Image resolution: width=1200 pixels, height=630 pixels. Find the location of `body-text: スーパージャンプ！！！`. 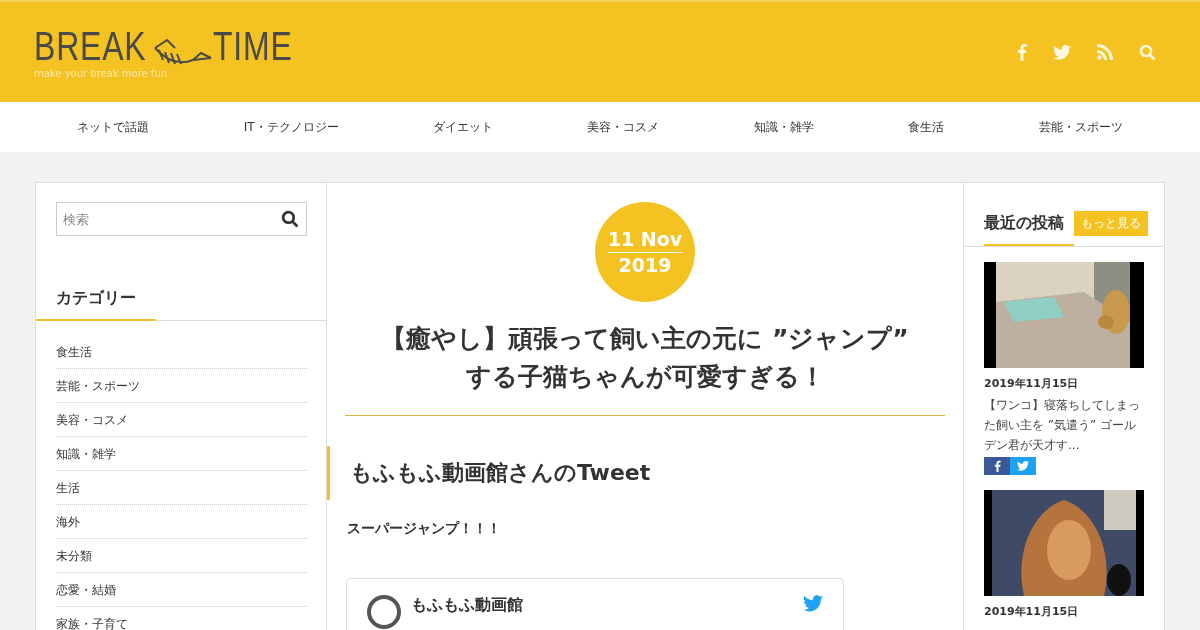

body-text: スーパージャンプ！！！ is located at coordinates (424, 529).